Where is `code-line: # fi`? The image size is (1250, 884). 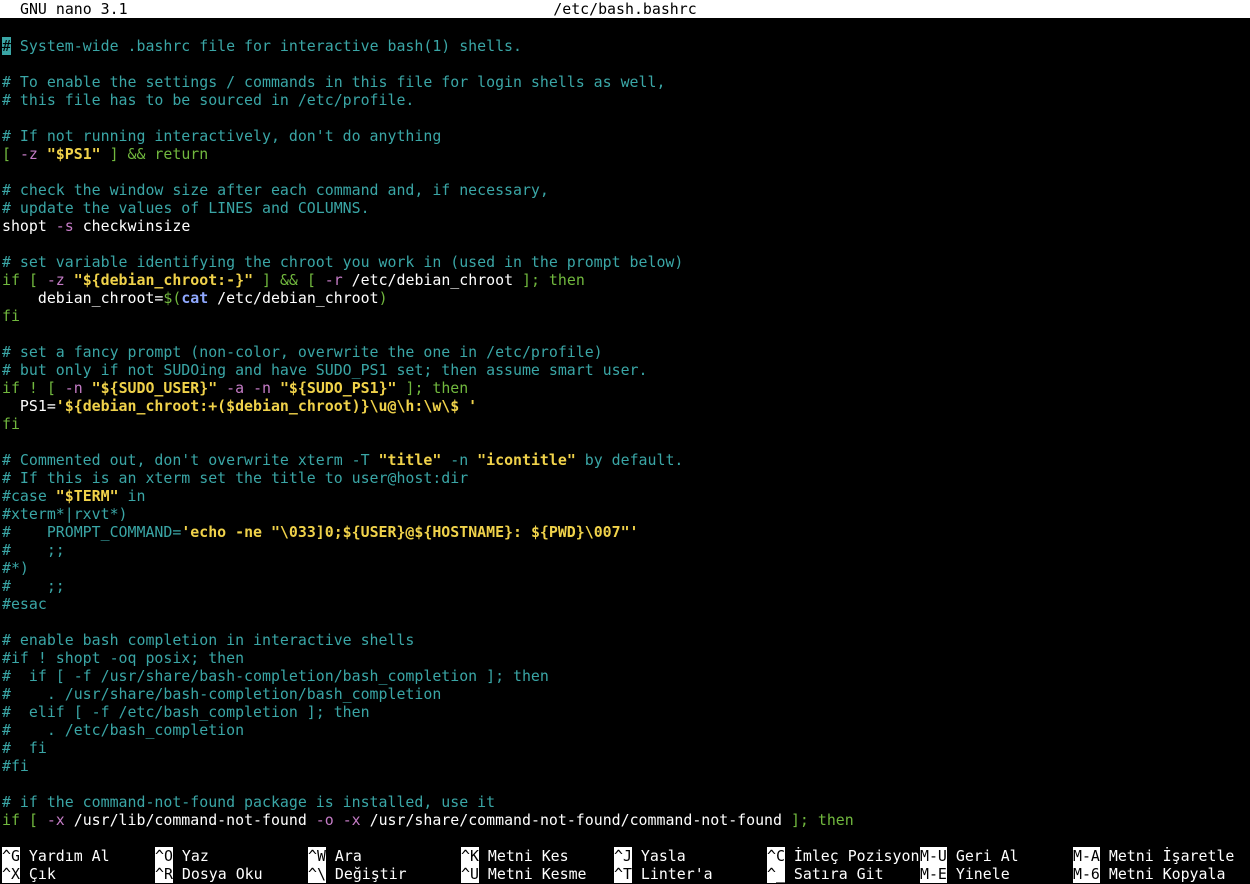
code-line: # fi is located at coordinates (625, 748).